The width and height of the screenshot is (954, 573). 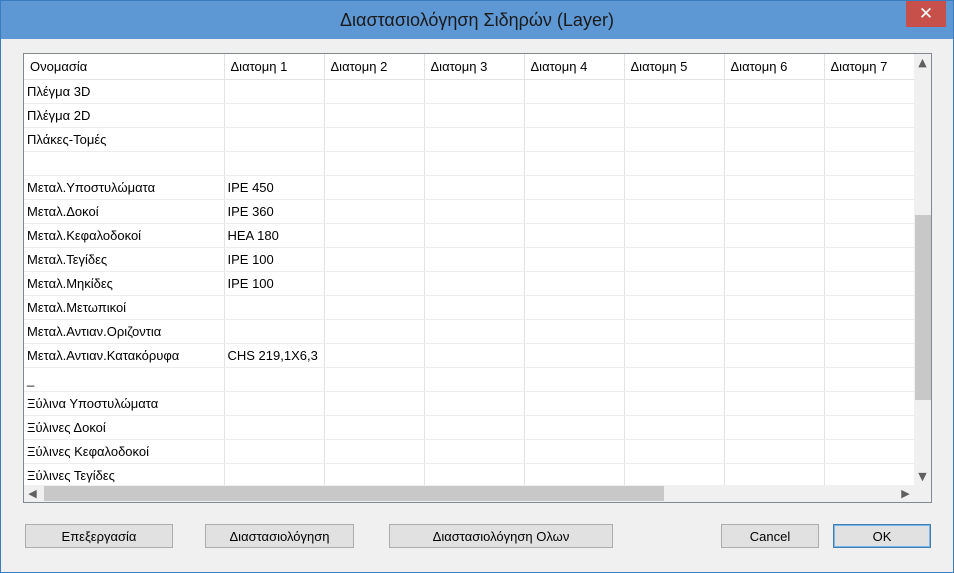 I want to click on column-header-section-7: Διατομη 7, so click(x=874, y=67).